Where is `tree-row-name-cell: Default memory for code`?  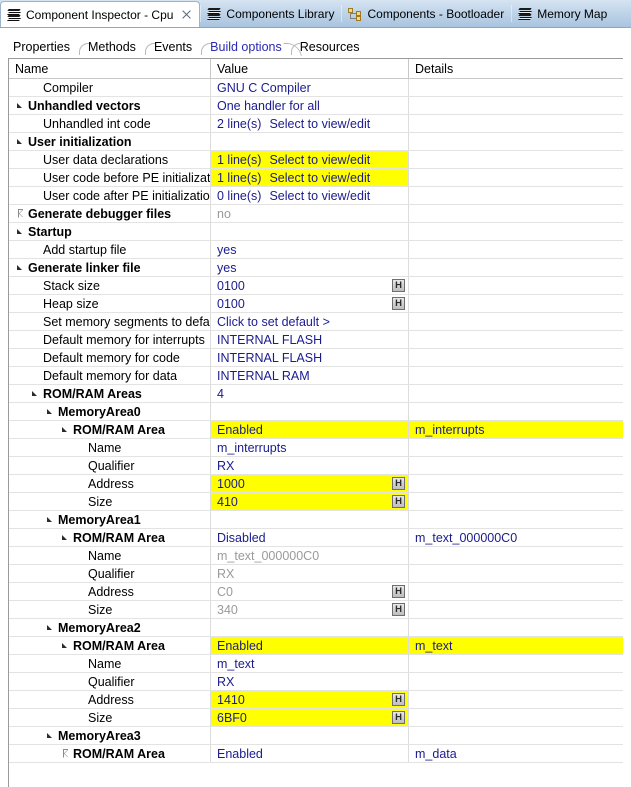
tree-row-name-cell: Default memory for code is located at coordinates (110, 357).